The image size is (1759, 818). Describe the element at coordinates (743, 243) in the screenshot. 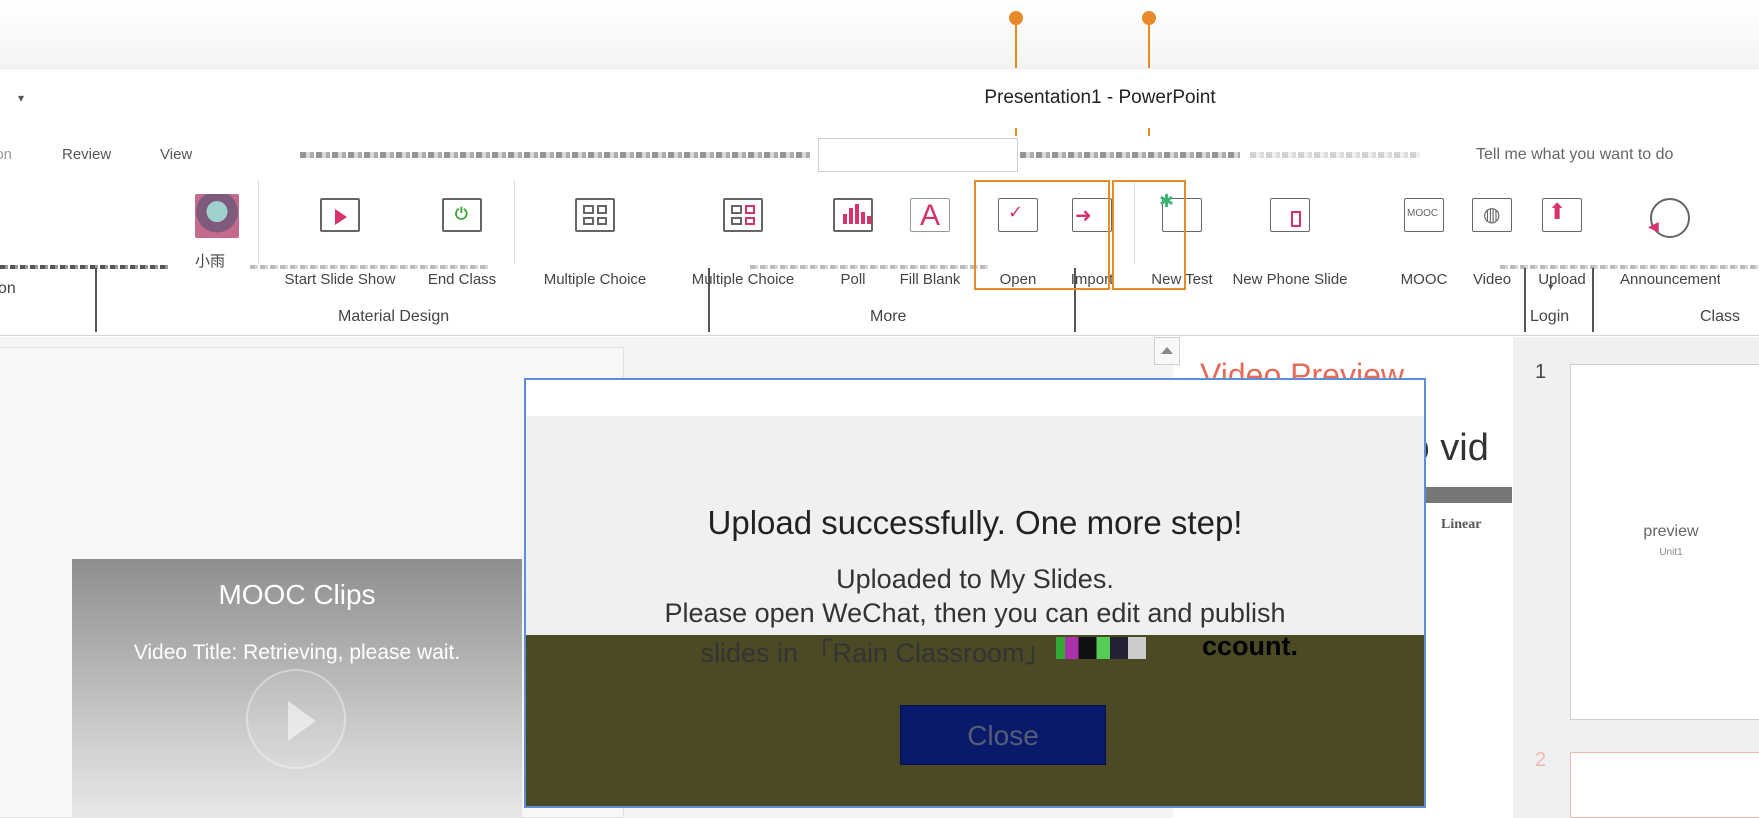

I see `multiple-choice-2-button: Multiple Choice` at that location.